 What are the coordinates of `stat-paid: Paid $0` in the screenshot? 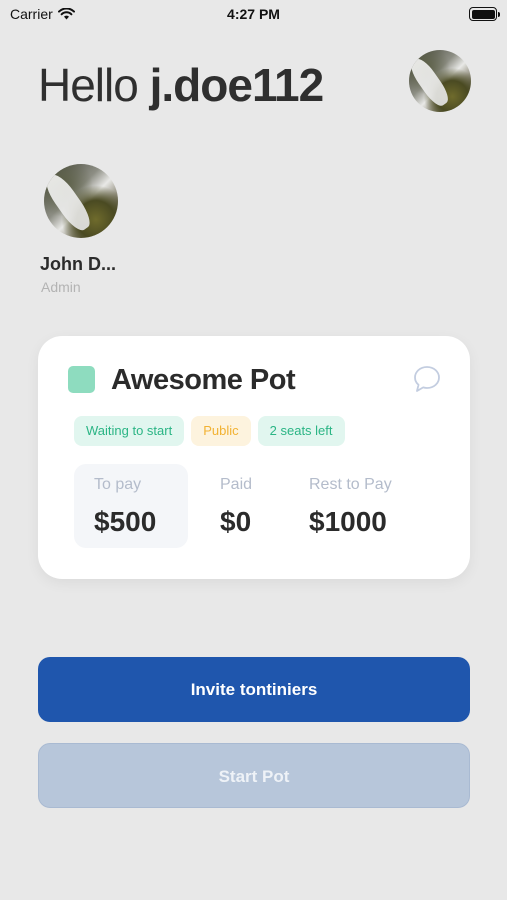 It's located at (244, 506).